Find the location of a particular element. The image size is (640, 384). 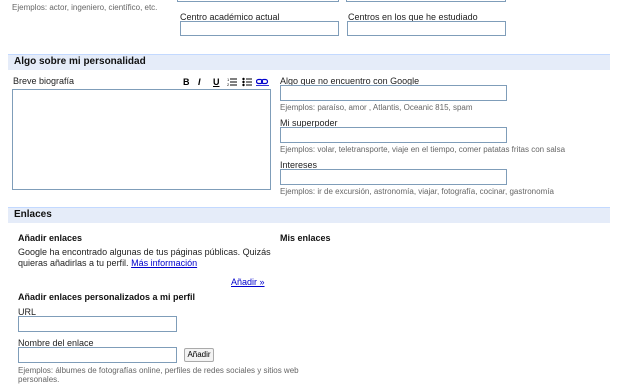

bold-button: B is located at coordinates (186, 82).